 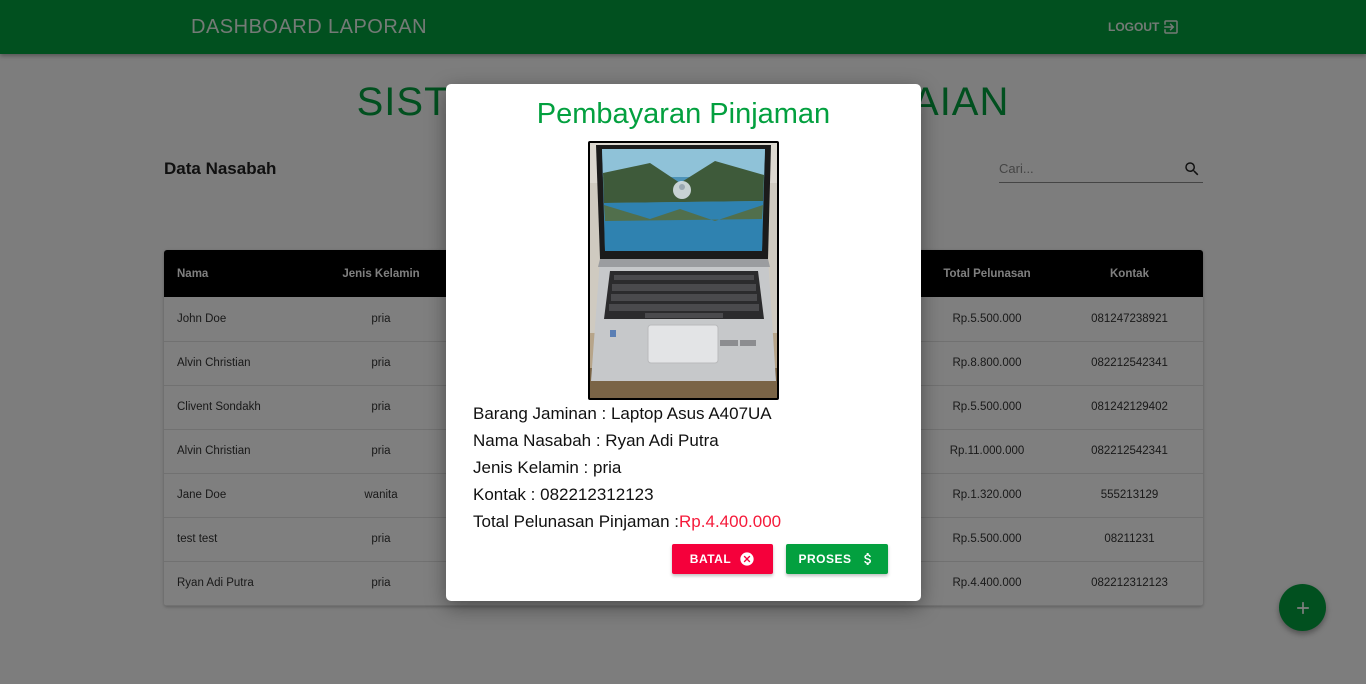 What do you see at coordinates (691, 413) in the screenshot?
I see `barang-value: Laptop Asus A407UA` at bounding box center [691, 413].